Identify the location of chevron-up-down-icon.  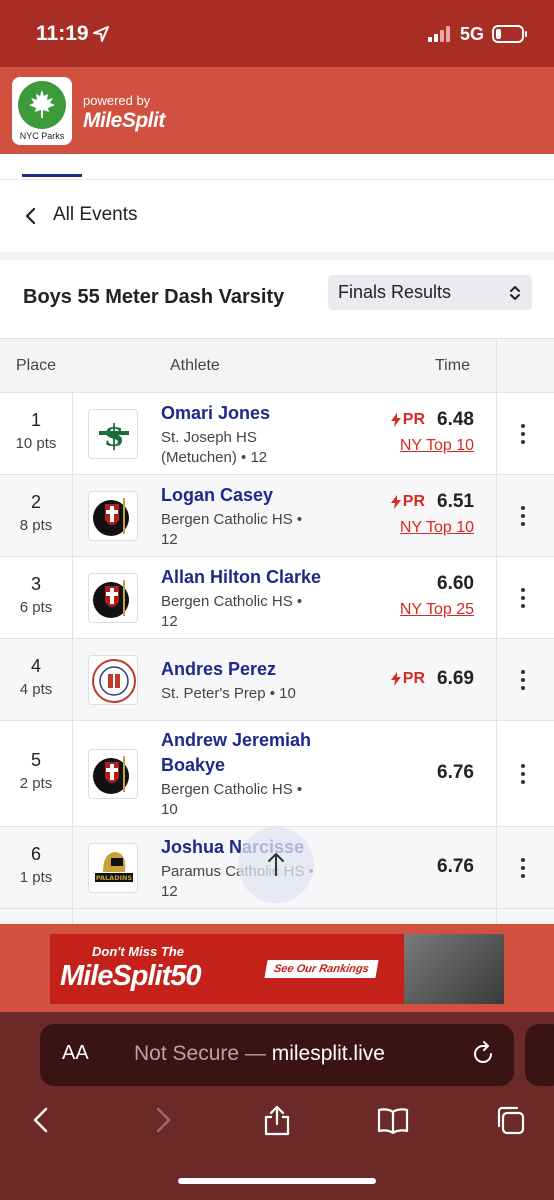
(515, 293).